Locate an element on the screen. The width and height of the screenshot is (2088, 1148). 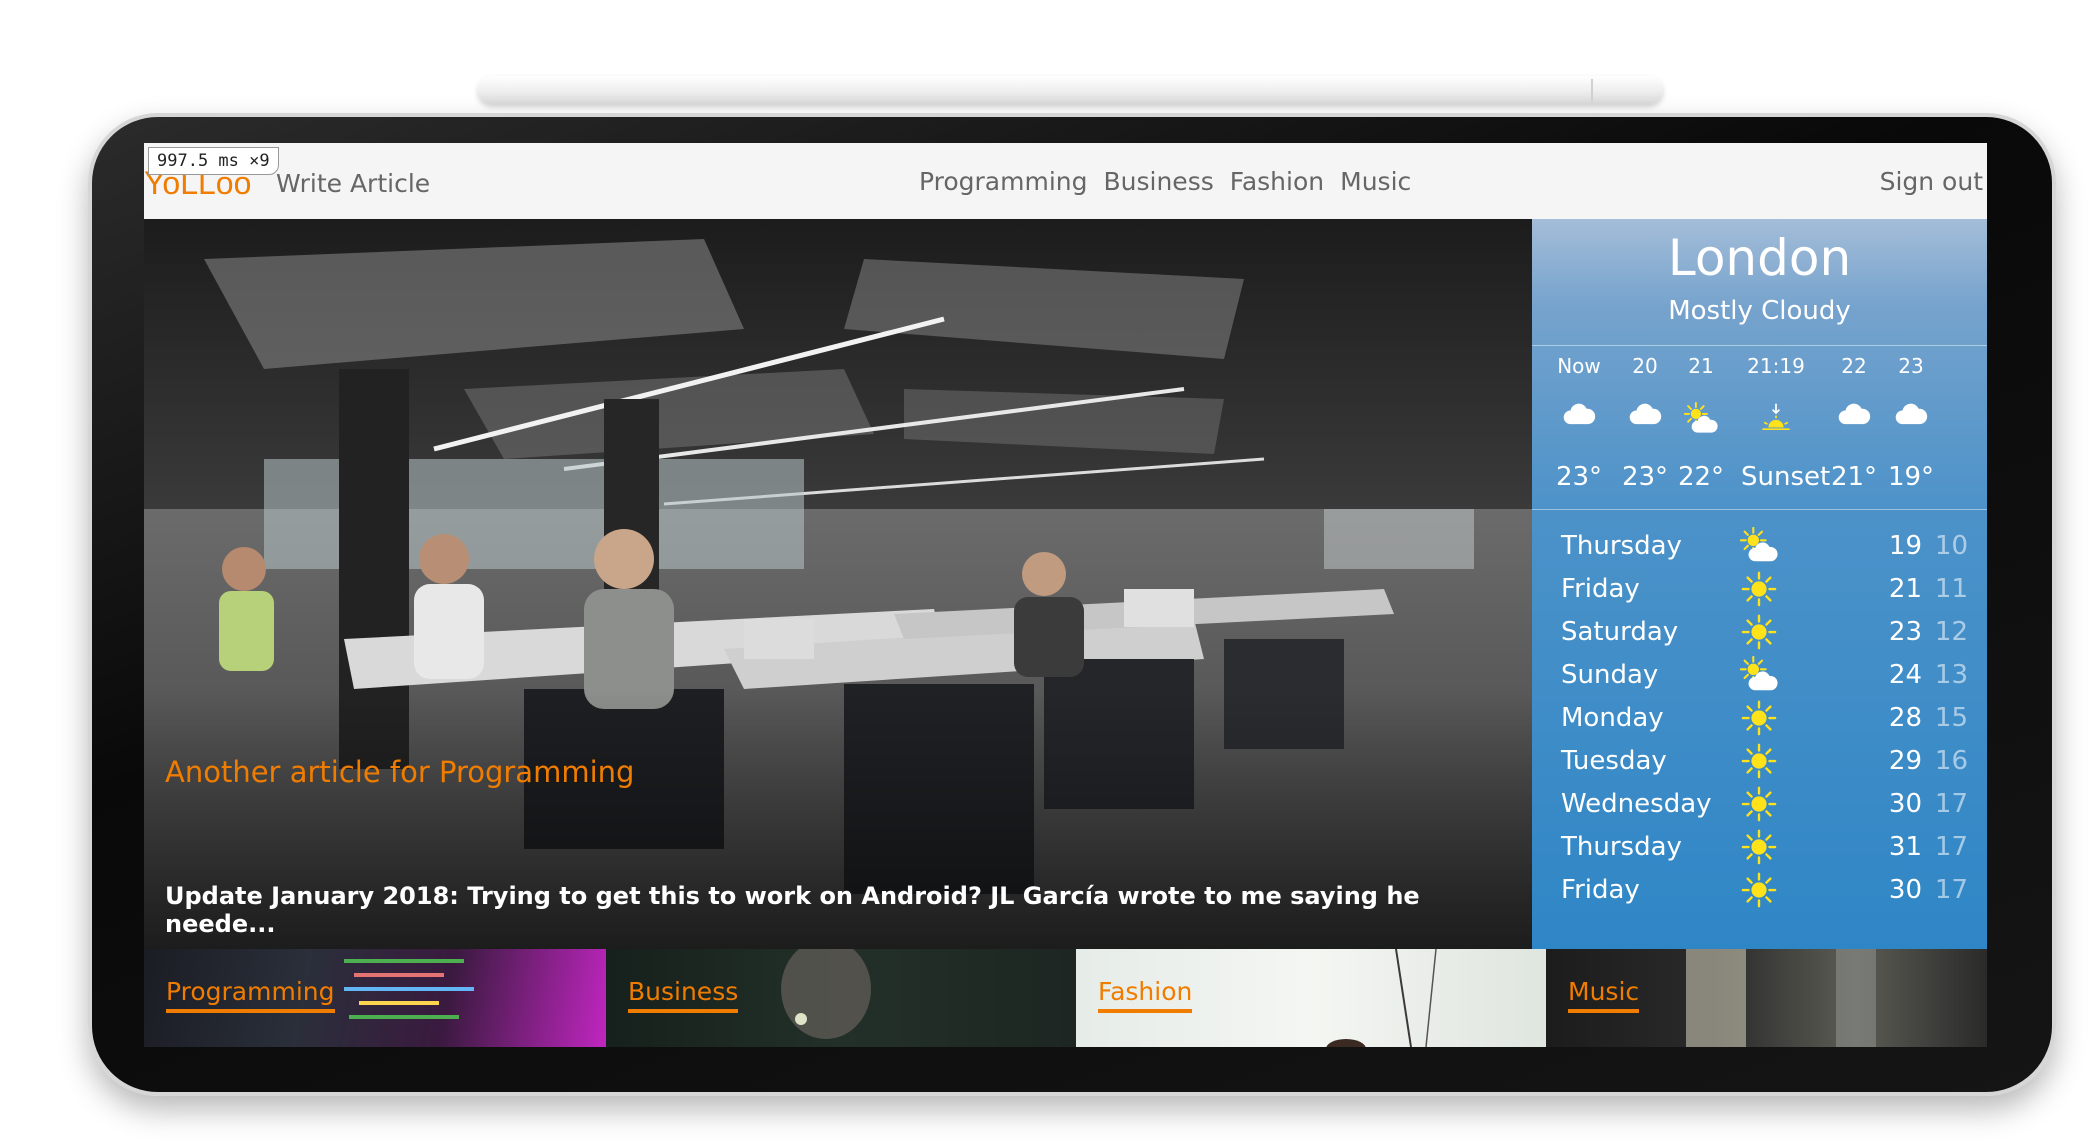
day-low-temp: 11 is located at coordinates (1951, 589).